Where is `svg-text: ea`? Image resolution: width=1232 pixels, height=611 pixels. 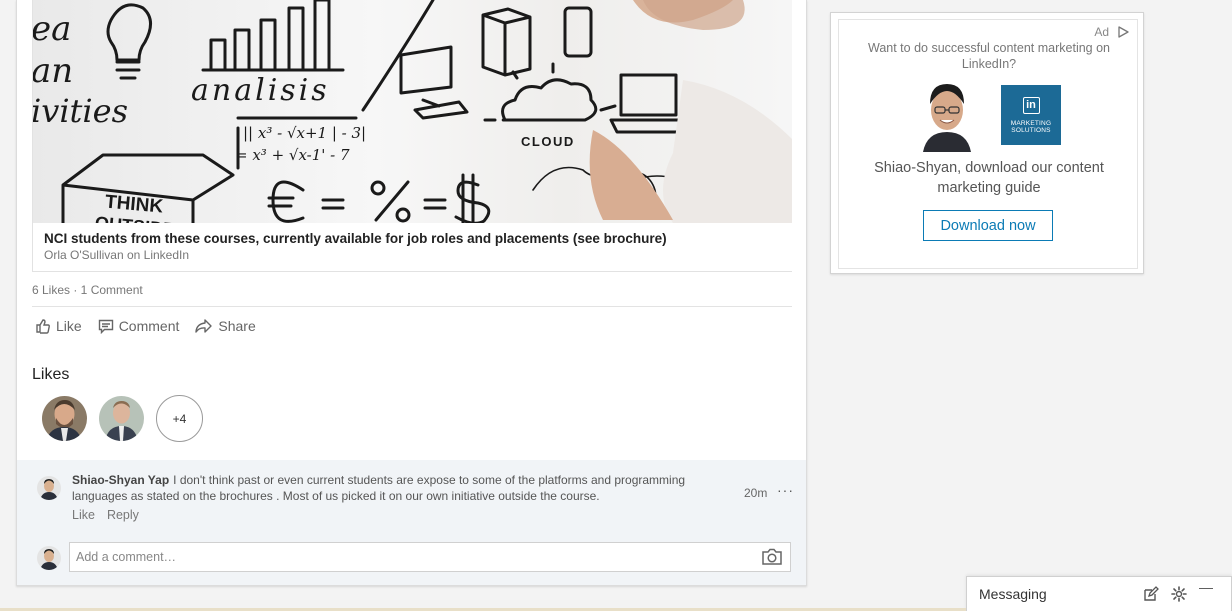 svg-text: ea is located at coordinates (52, 29).